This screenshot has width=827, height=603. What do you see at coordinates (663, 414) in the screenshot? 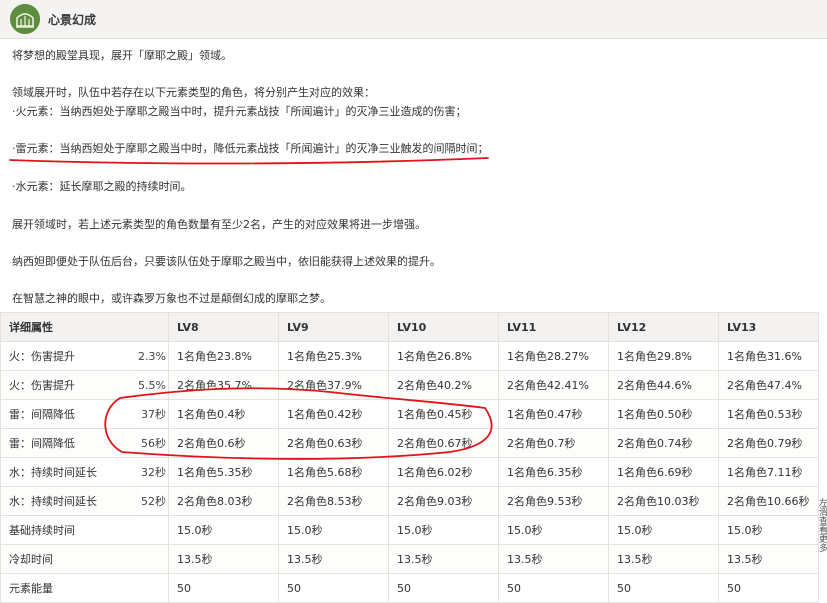
I see `table-cell: 1名角色0.50秒` at bounding box center [663, 414].